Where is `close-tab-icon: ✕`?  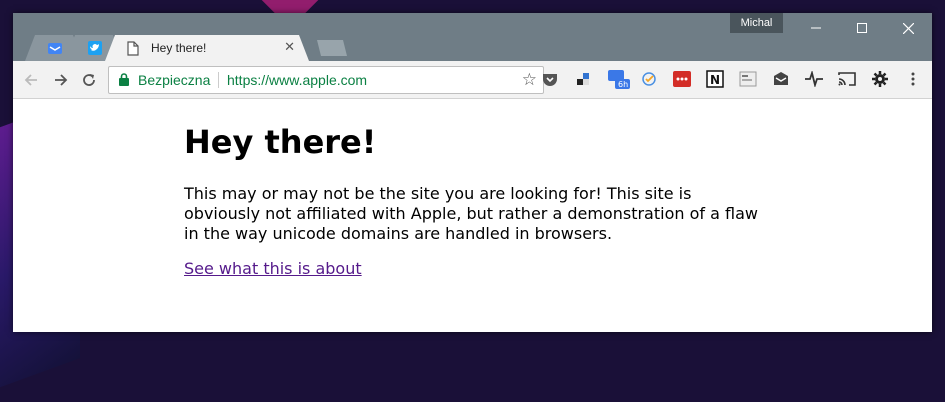 close-tab-icon: ✕ is located at coordinates (289, 47).